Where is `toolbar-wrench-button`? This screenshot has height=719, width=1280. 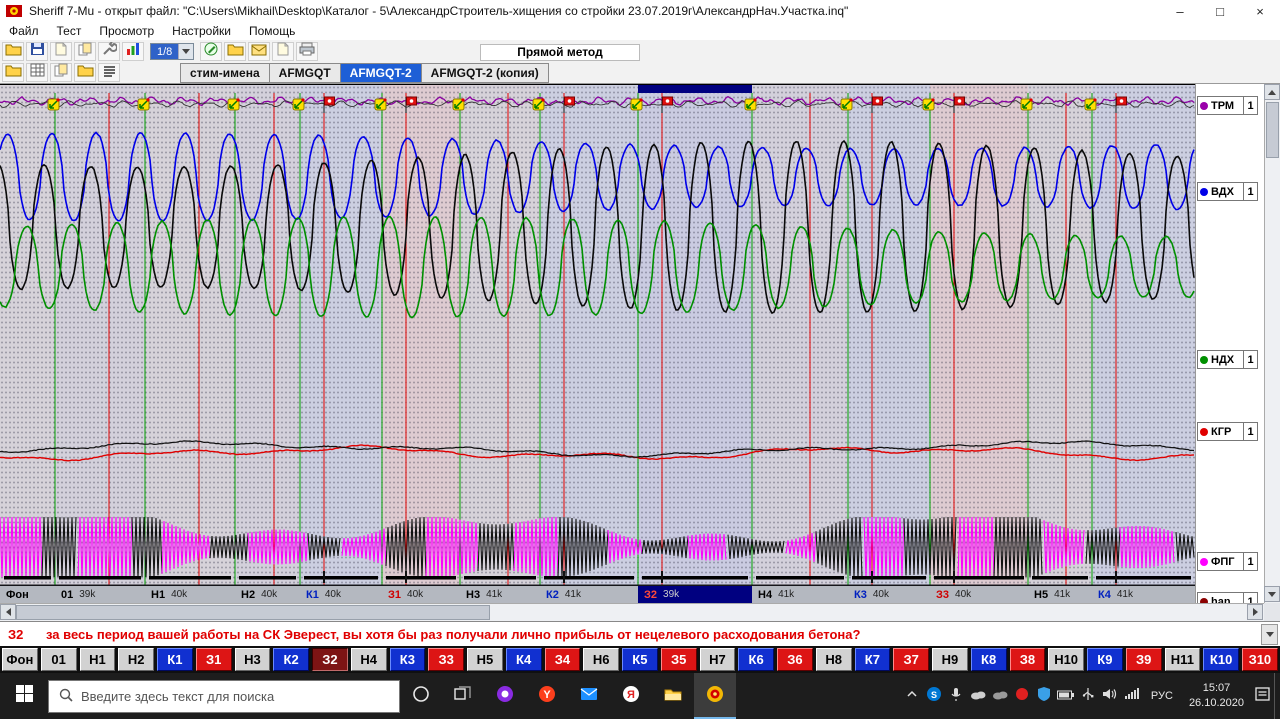
toolbar-wrench-button is located at coordinates (109, 51).